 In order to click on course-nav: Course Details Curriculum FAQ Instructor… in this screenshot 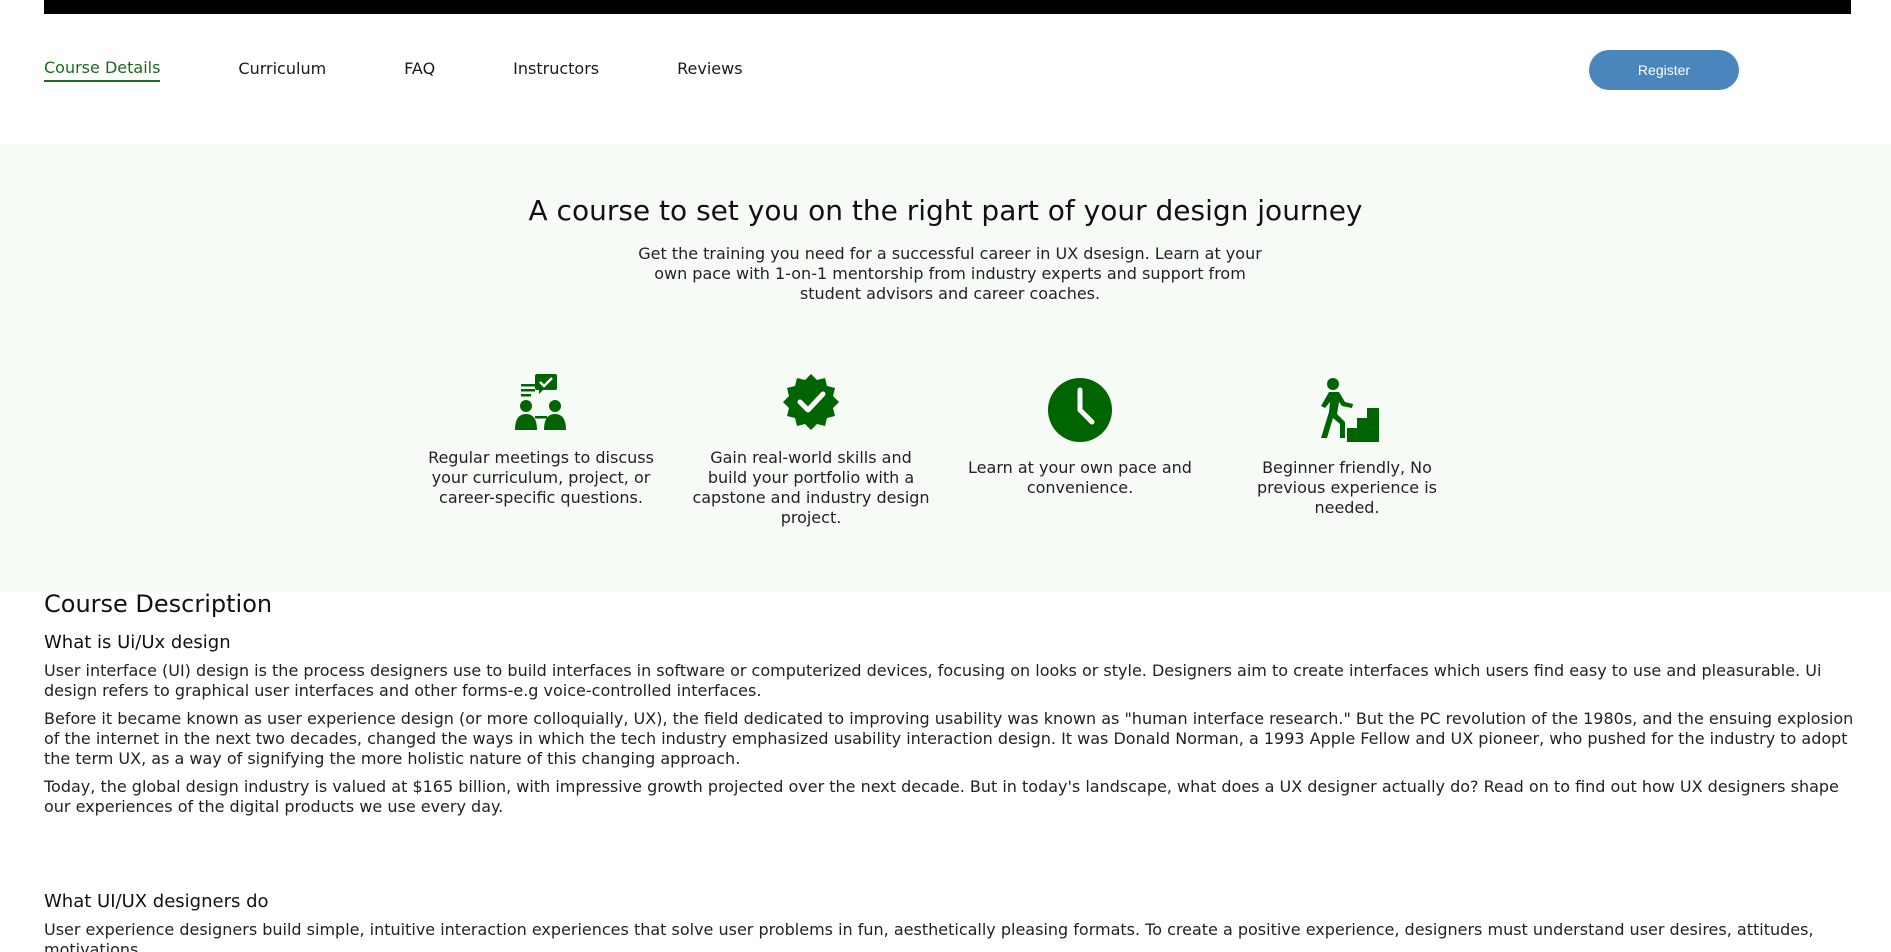, I will do `click(432, 70)`.